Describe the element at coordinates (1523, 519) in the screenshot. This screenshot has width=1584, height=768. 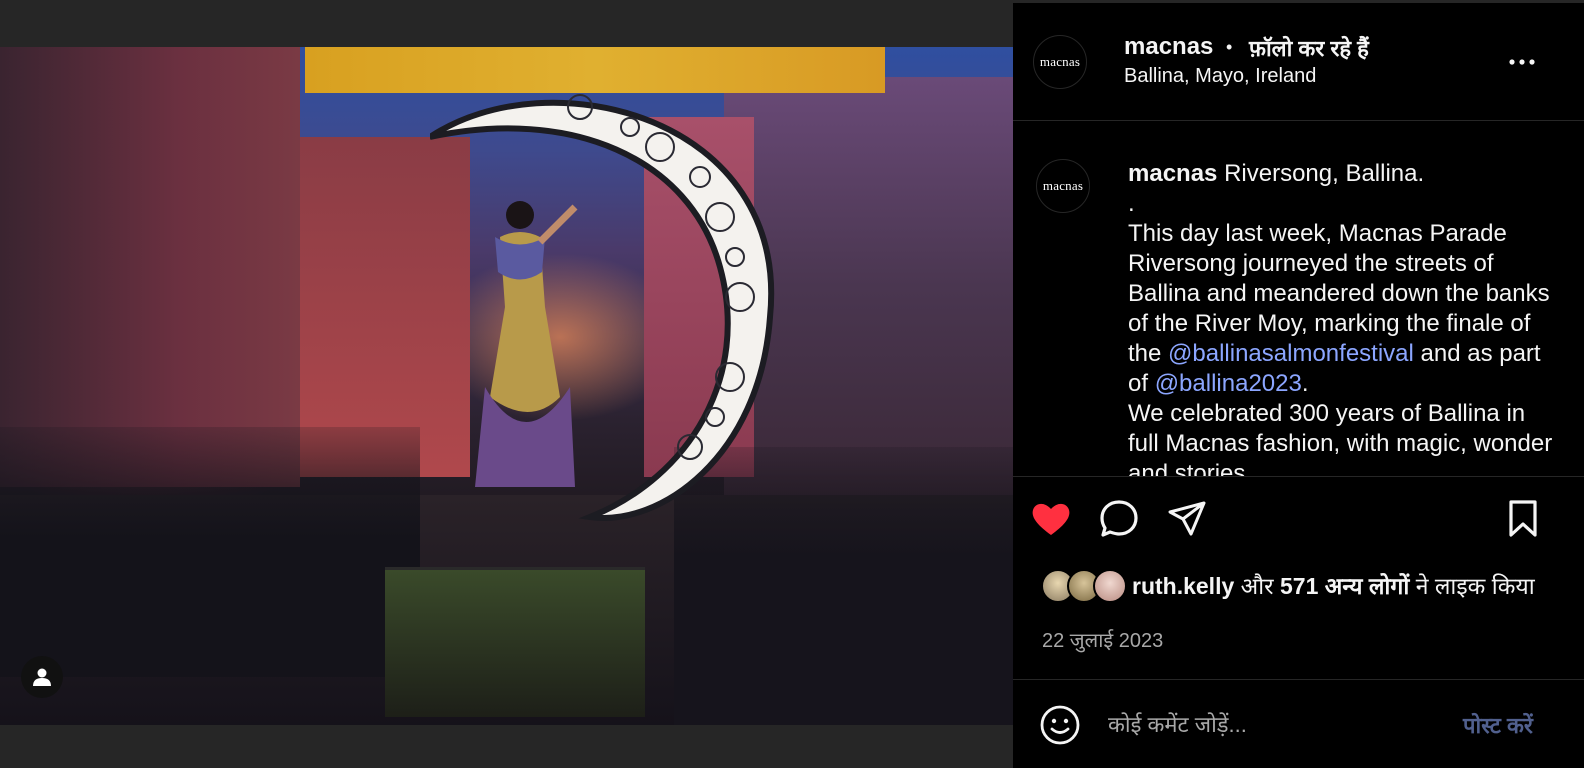
I see `bookmark-icon` at that location.